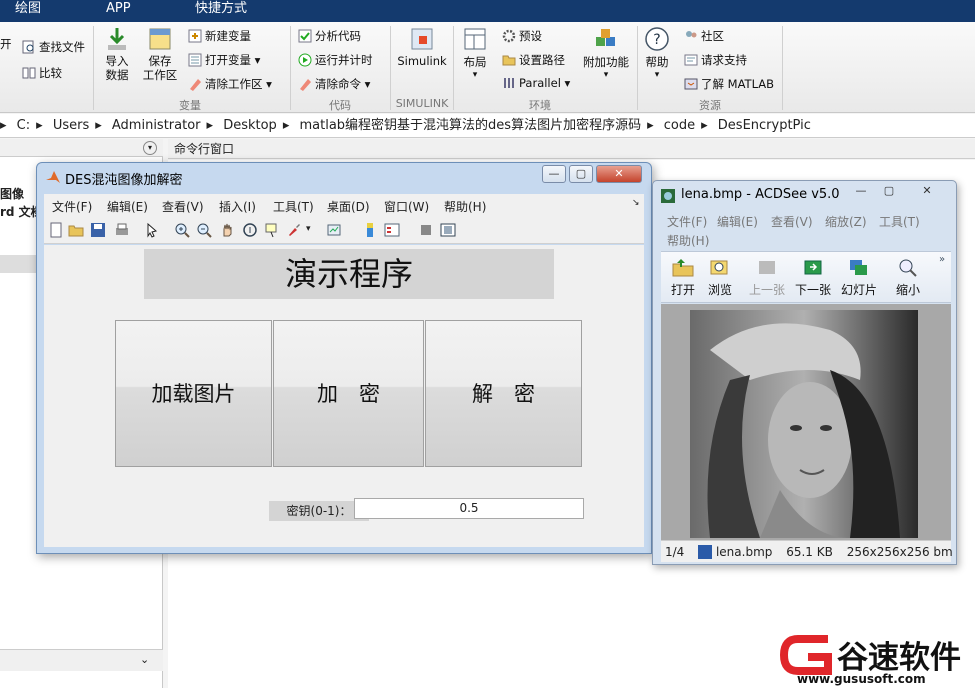 The height and width of the screenshot is (688, 975). What do you see at coordinates (475, 53) in the screenshot?
I see `layout-button: 布局 ▾` at bounding box center [475, 53].